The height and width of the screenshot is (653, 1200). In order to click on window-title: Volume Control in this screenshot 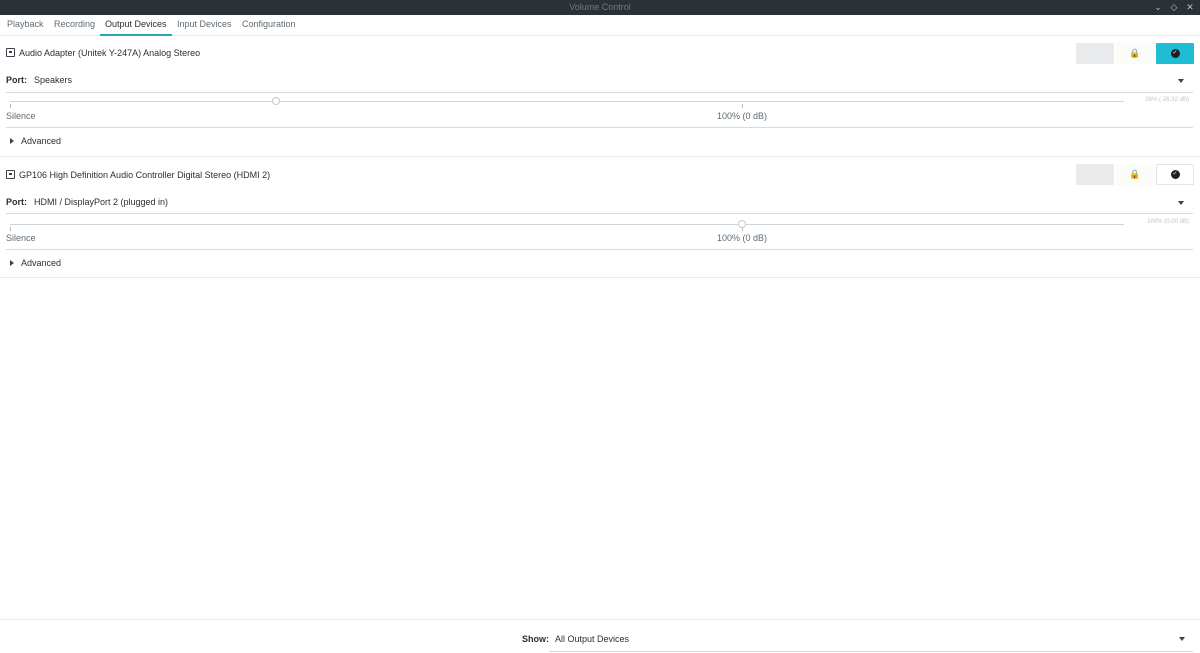, I will do `click(600, 7)`.